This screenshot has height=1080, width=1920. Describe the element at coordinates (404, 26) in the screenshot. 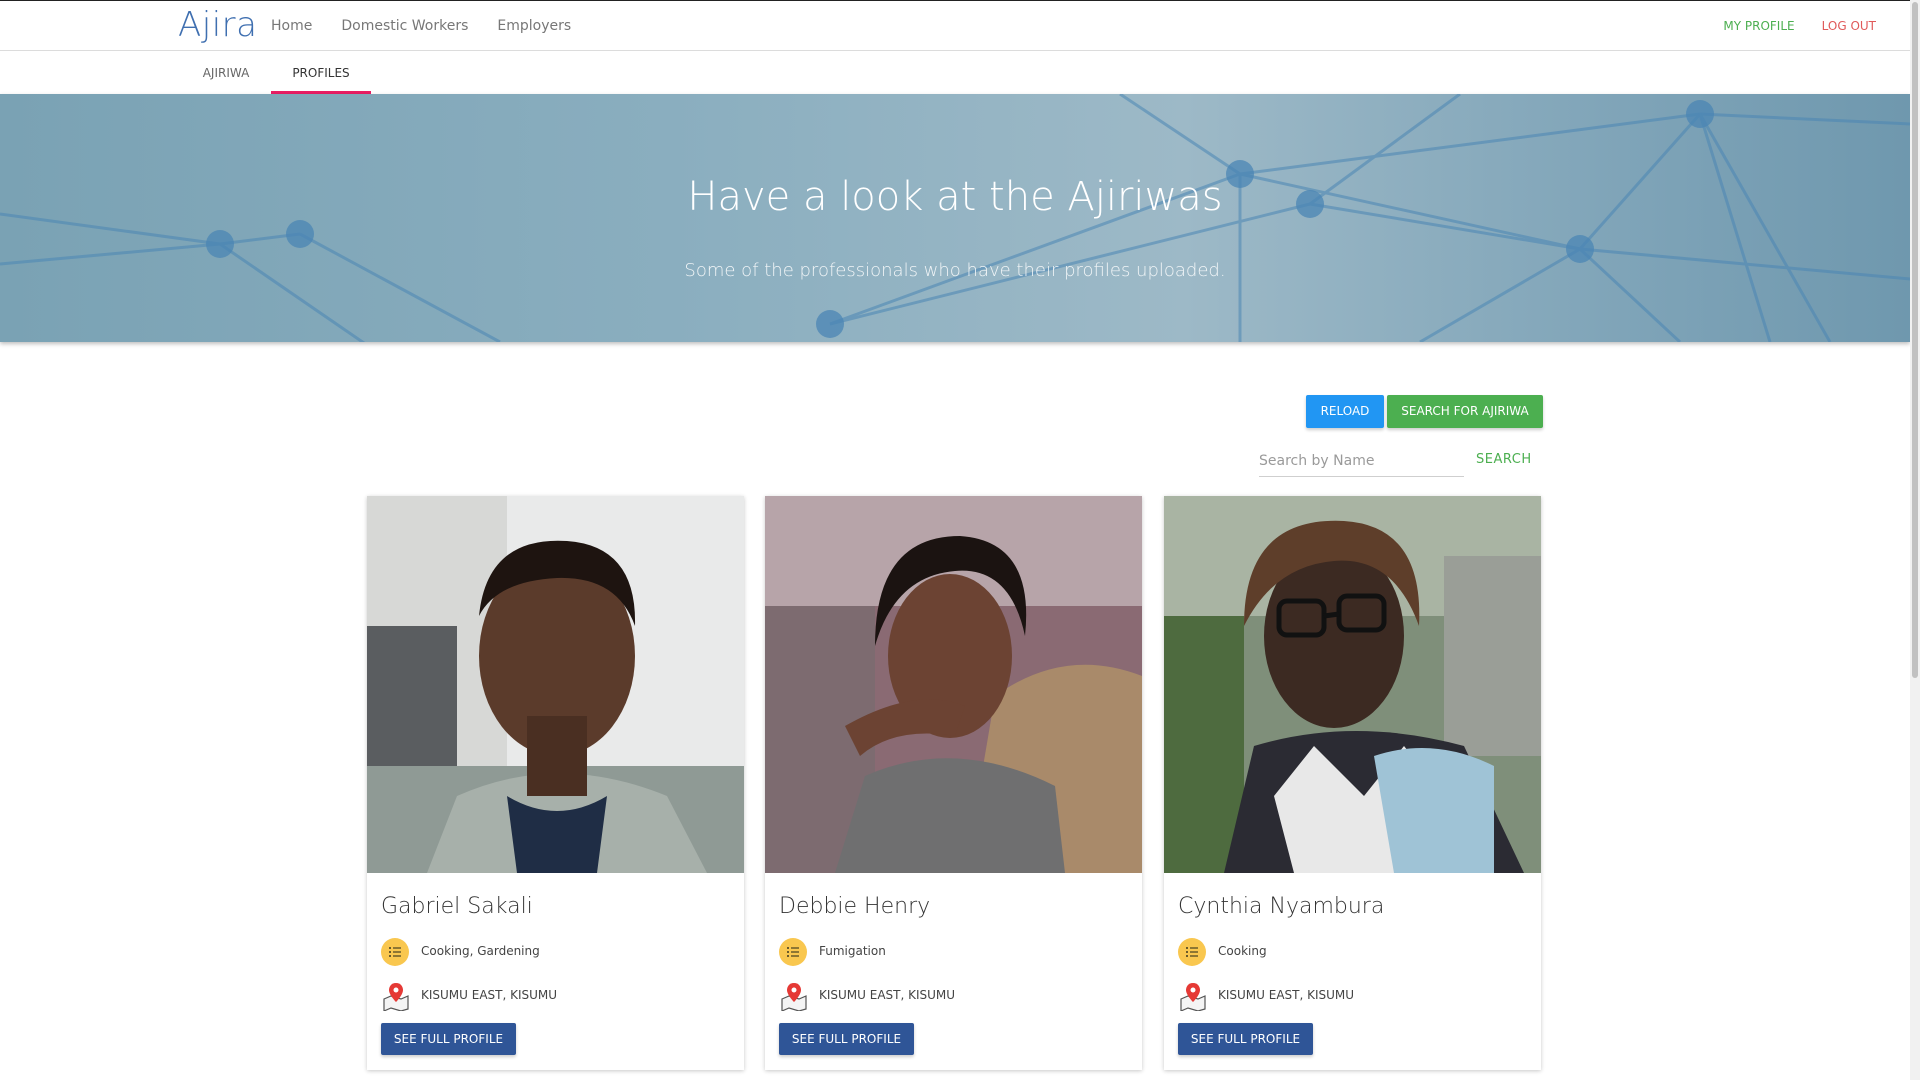

I see `nav-domestic-workers-link: Domestic Workers` at that location.